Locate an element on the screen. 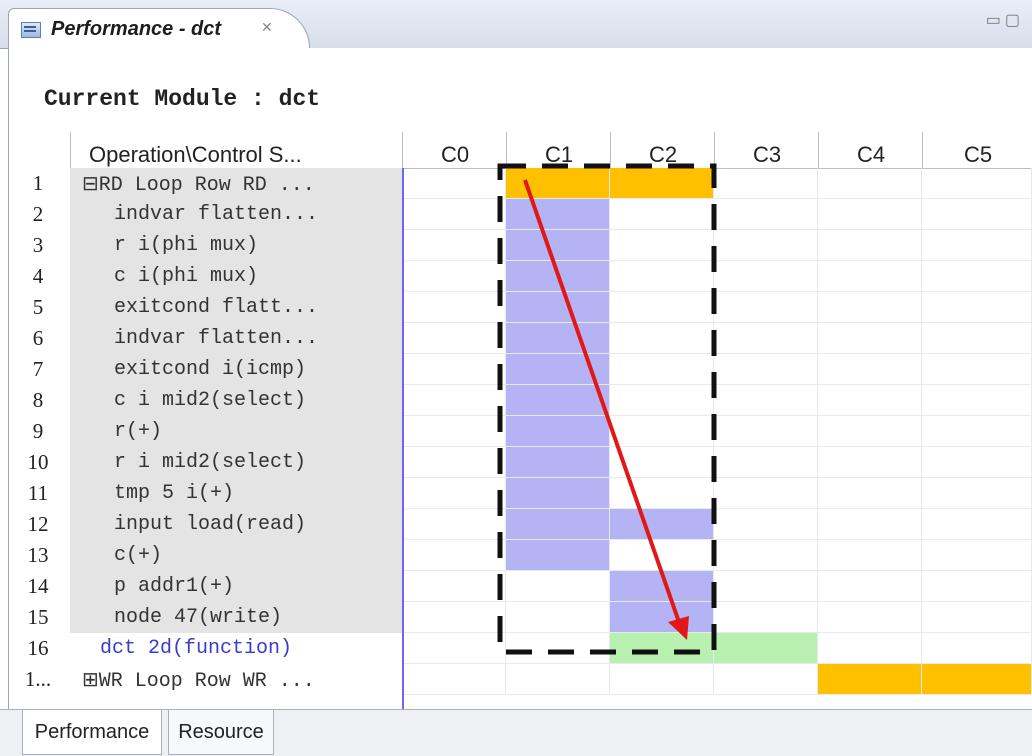  tab-performance: Performance is located at coordinates (92, 732).